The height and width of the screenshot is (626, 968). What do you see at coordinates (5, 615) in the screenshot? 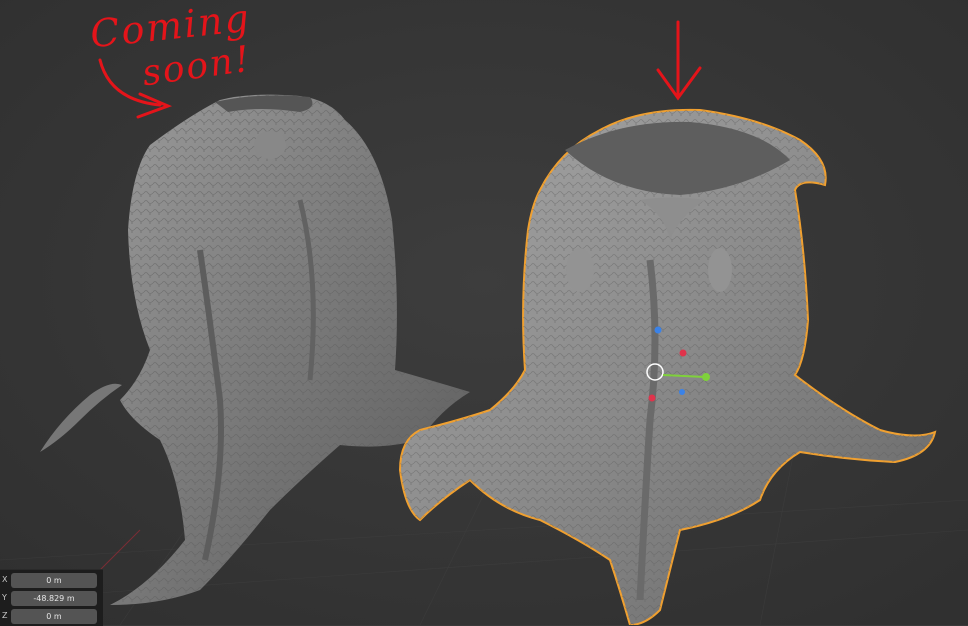
I see `axis-label-z: Z` at bounding box center [5, 615].